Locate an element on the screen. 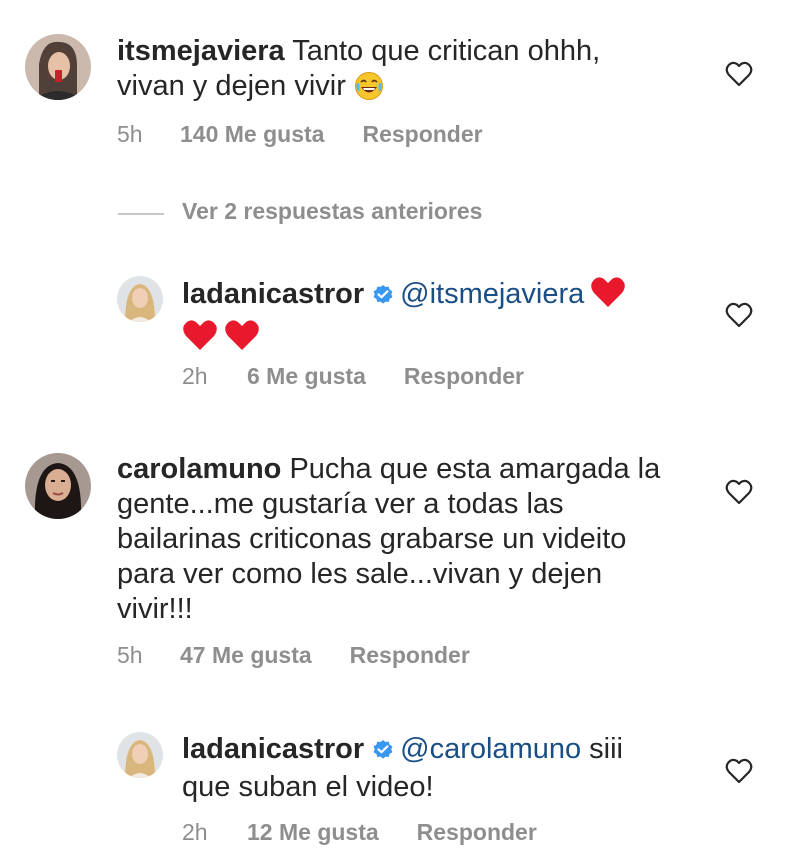 This screenshot has width=800, height=852. comment-text: Pucha que esta amargada la is located at coordinates (475, 469).